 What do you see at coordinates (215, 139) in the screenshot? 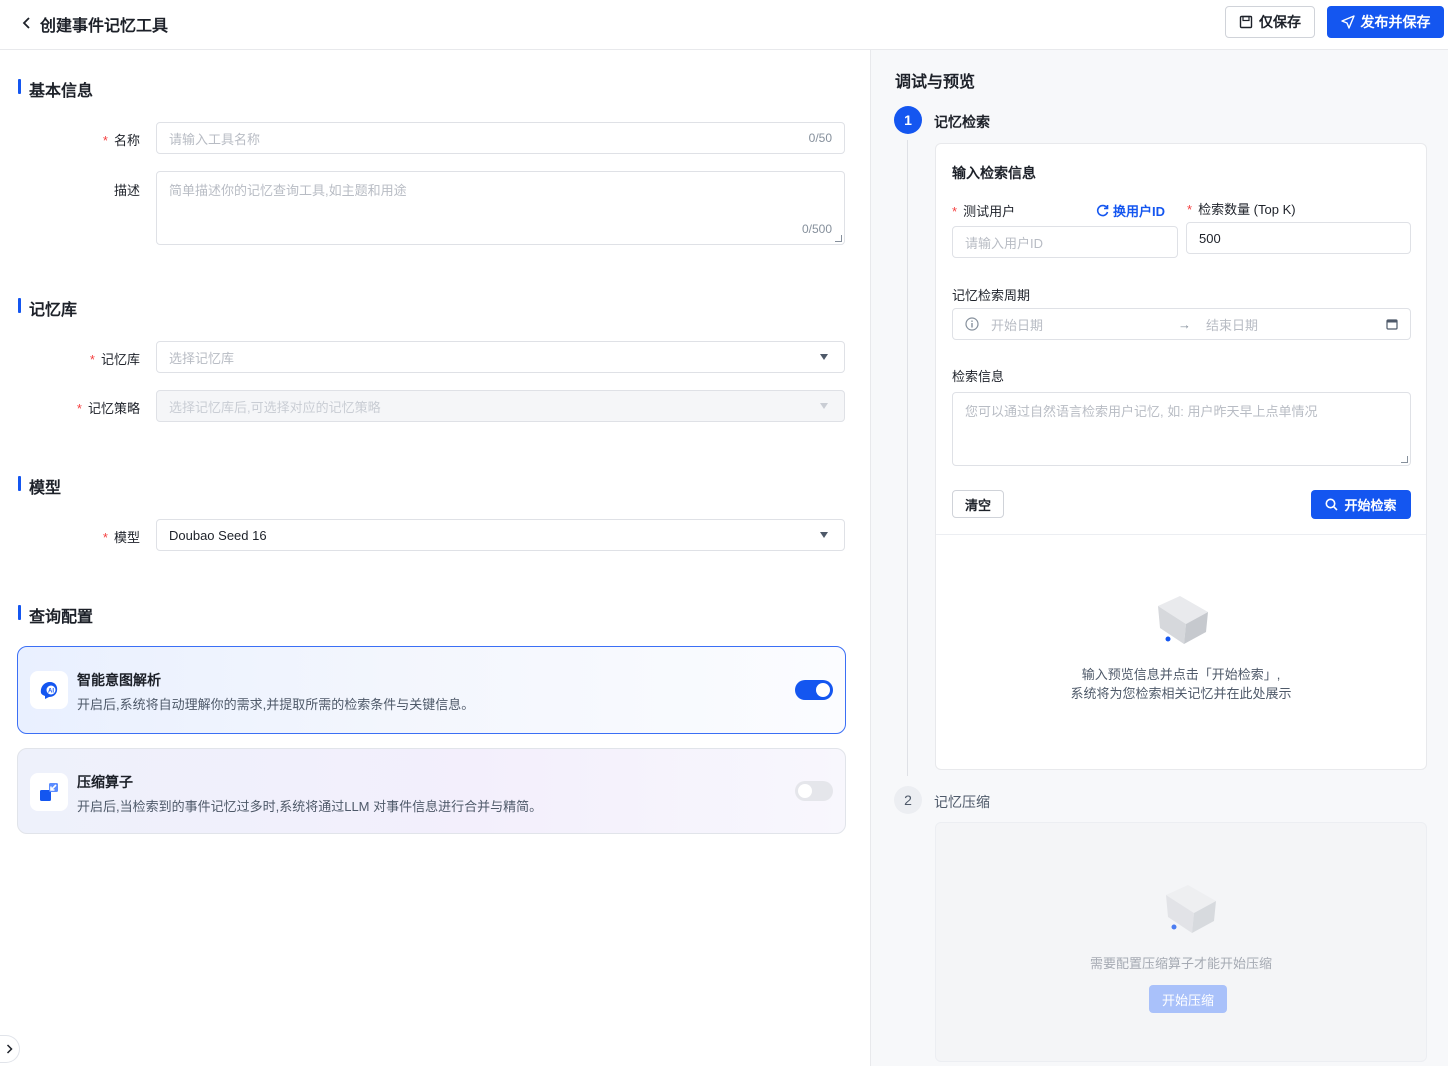
I see `name-placeholder: 请输入工具名称` at bounding box center [215, 139].